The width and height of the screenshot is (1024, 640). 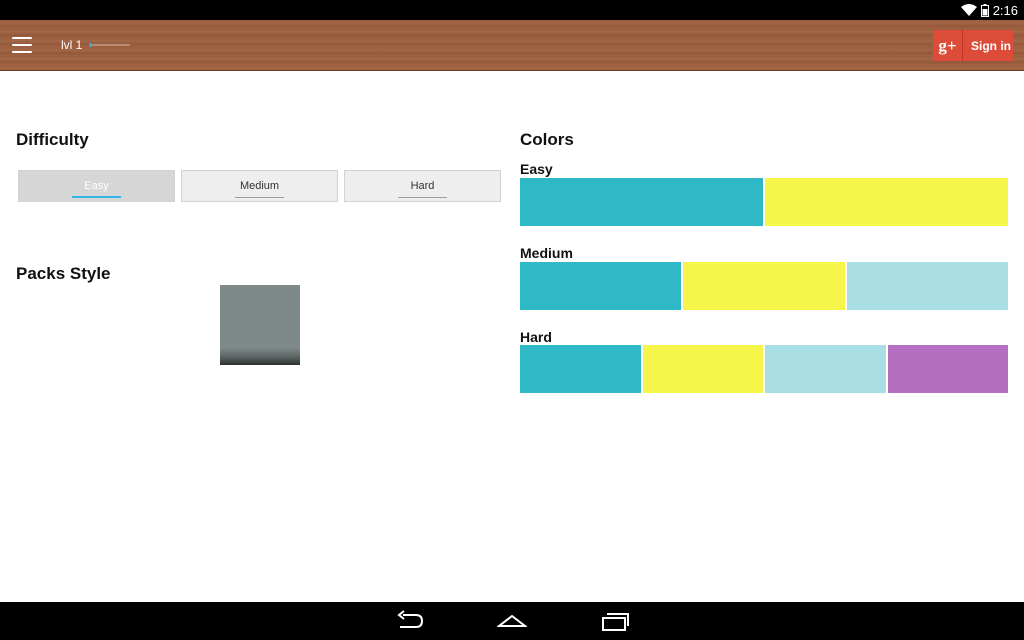 What do you see at coordinates (72, 45) in the screenshot?
I see `level-label: lvl 1` at bounding box center [72, 45].